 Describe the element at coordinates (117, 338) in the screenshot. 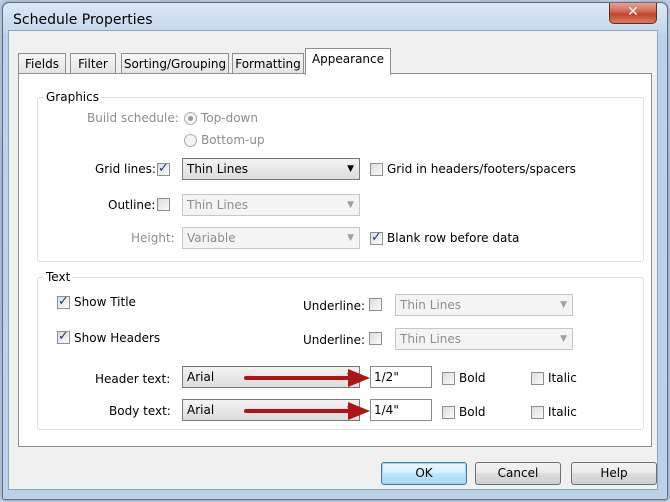

I see `show-headers-label: Show Headers` at that location.